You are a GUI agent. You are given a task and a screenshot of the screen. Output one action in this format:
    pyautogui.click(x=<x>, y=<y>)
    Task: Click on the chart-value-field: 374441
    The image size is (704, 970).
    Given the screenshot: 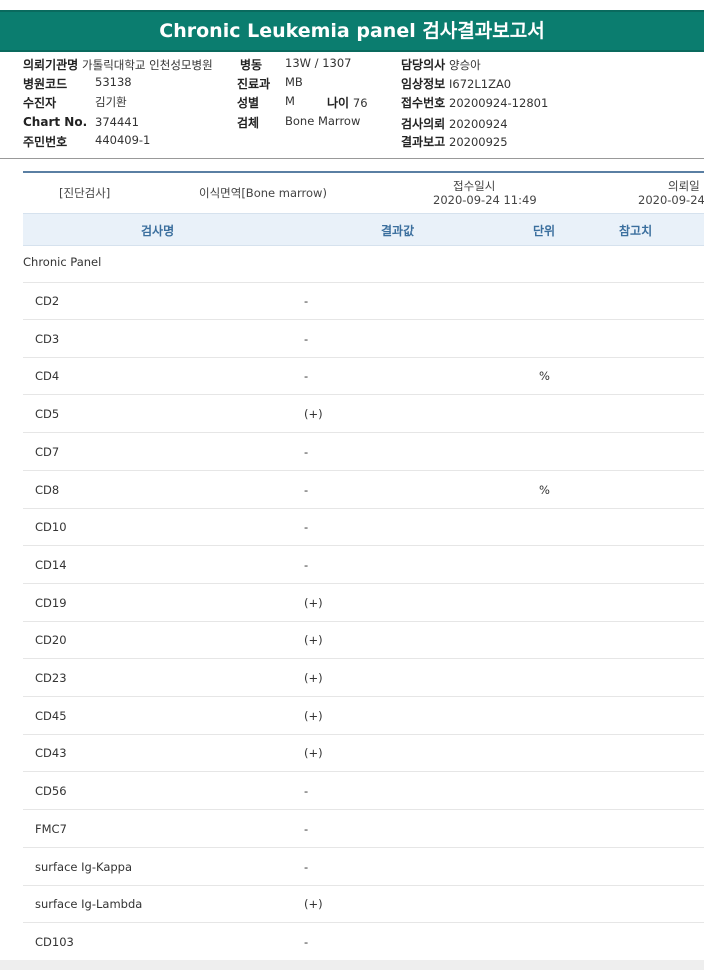 What is the action you would take?
    pyautogui.click(x=117, y=122)
    